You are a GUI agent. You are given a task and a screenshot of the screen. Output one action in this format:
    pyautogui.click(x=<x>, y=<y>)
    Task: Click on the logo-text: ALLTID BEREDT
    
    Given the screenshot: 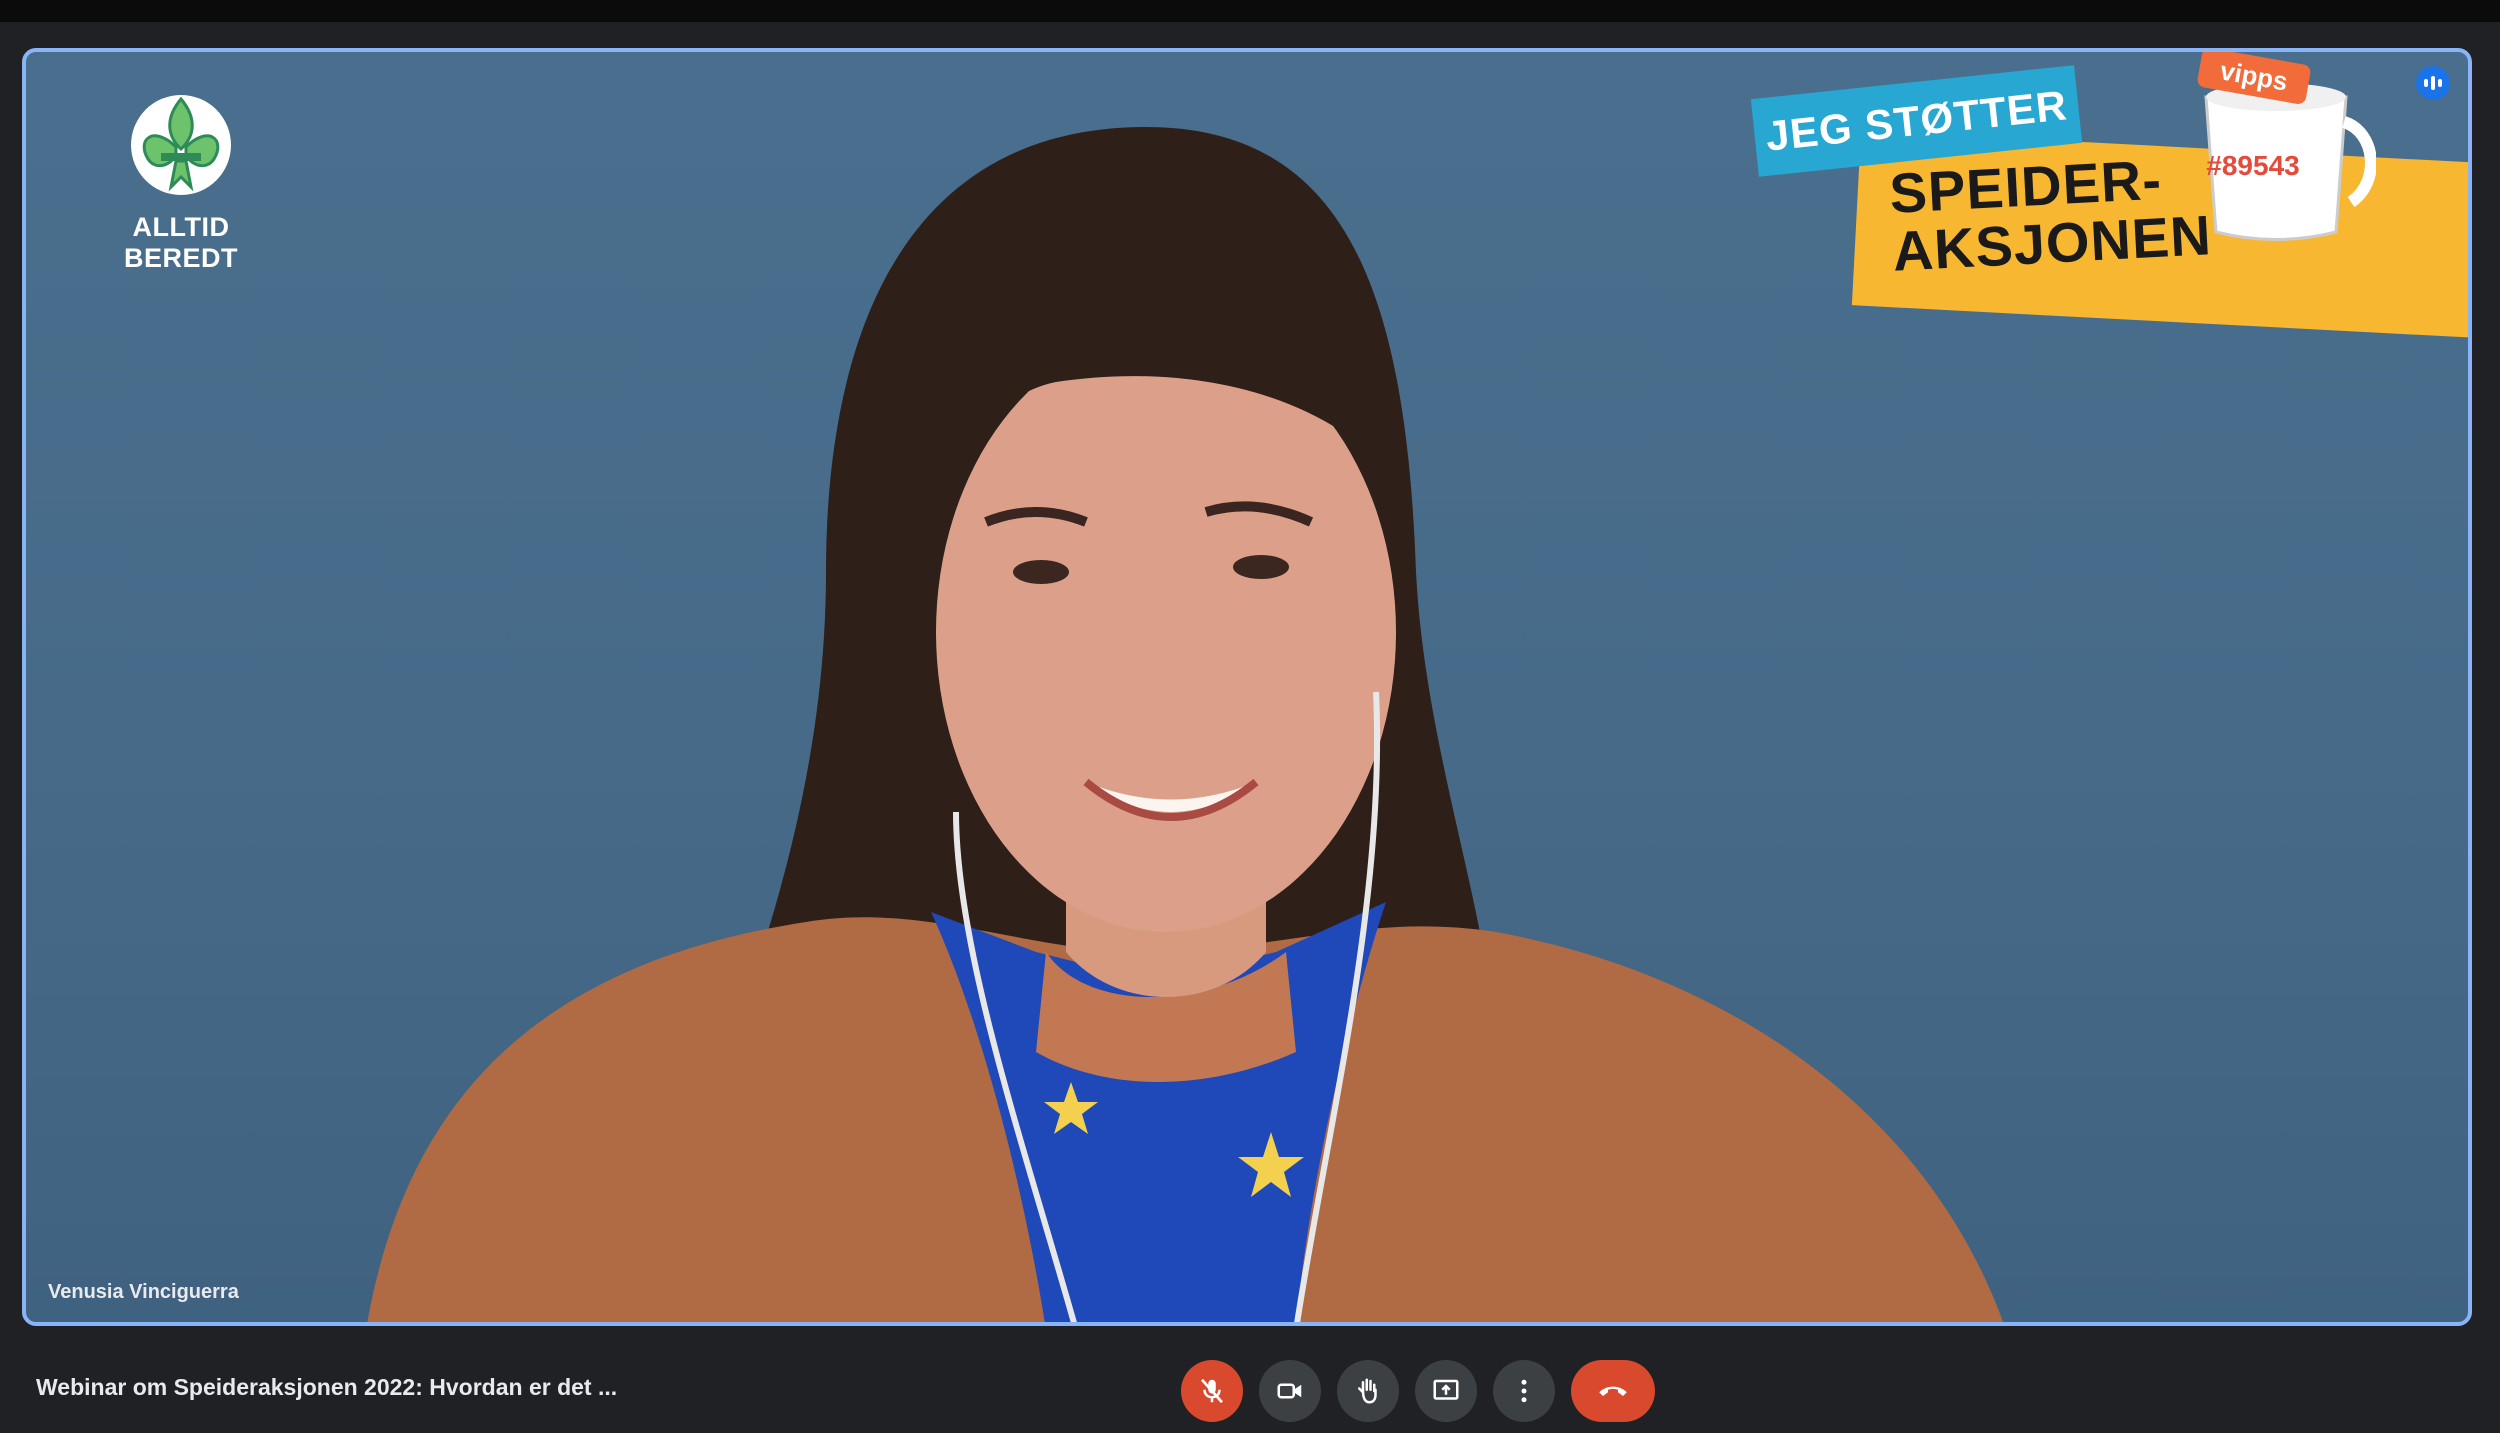 What is the action you would take?
    pyautogui.click(x=180, y=242)
    